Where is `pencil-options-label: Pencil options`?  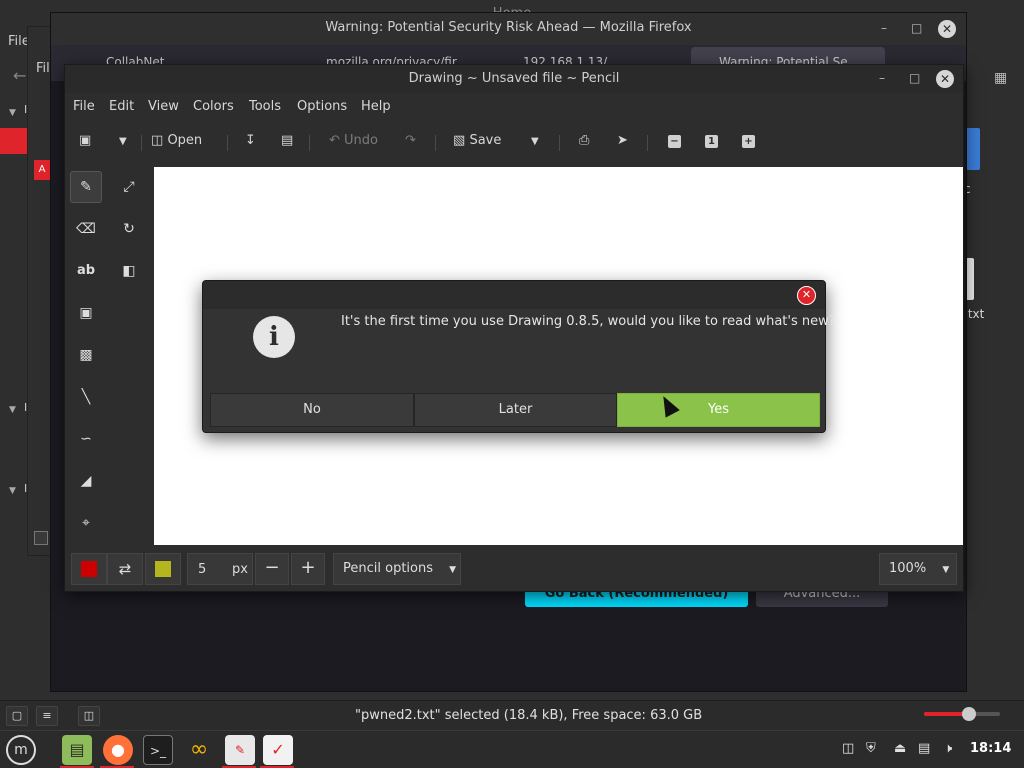 pencil-options-label: Pencil options is located at coordinates (388, 568).